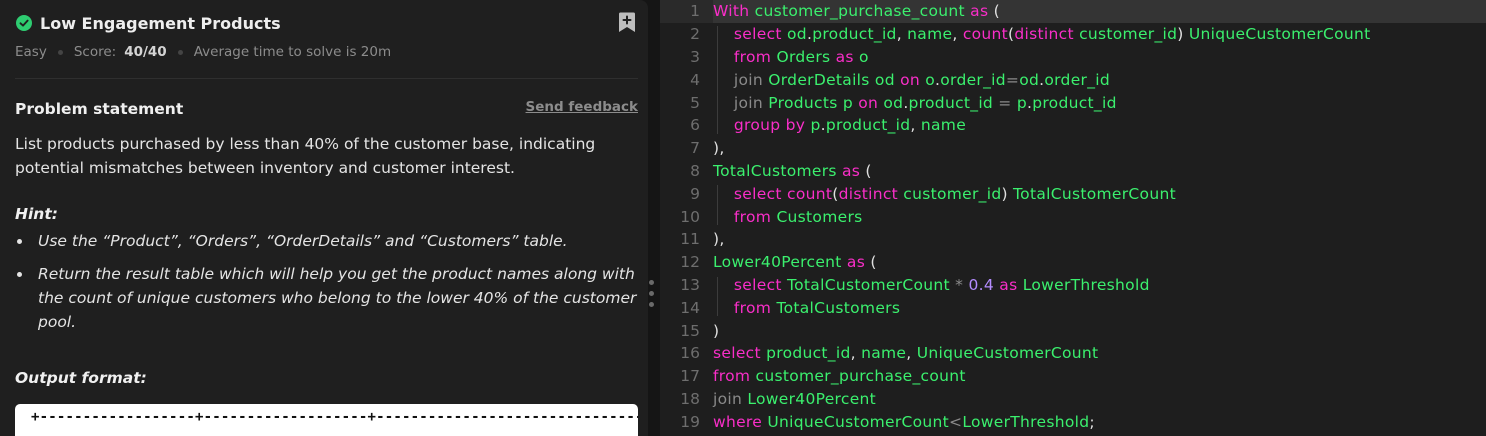  Describe the element at coordinates (695, 34) in the screenshot. I see `line-number: 2` at that location.